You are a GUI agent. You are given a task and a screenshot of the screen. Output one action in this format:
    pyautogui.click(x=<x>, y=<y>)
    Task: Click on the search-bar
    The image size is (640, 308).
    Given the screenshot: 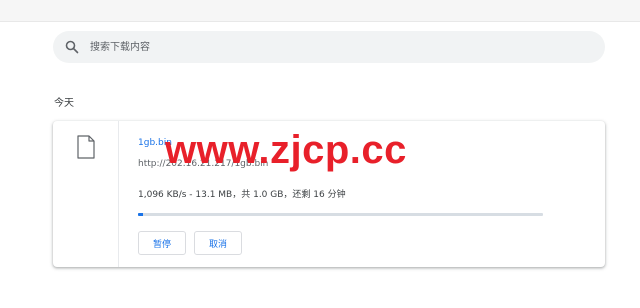 What is the action you would take?
    pyautogui.click(x=329, y=47)
    